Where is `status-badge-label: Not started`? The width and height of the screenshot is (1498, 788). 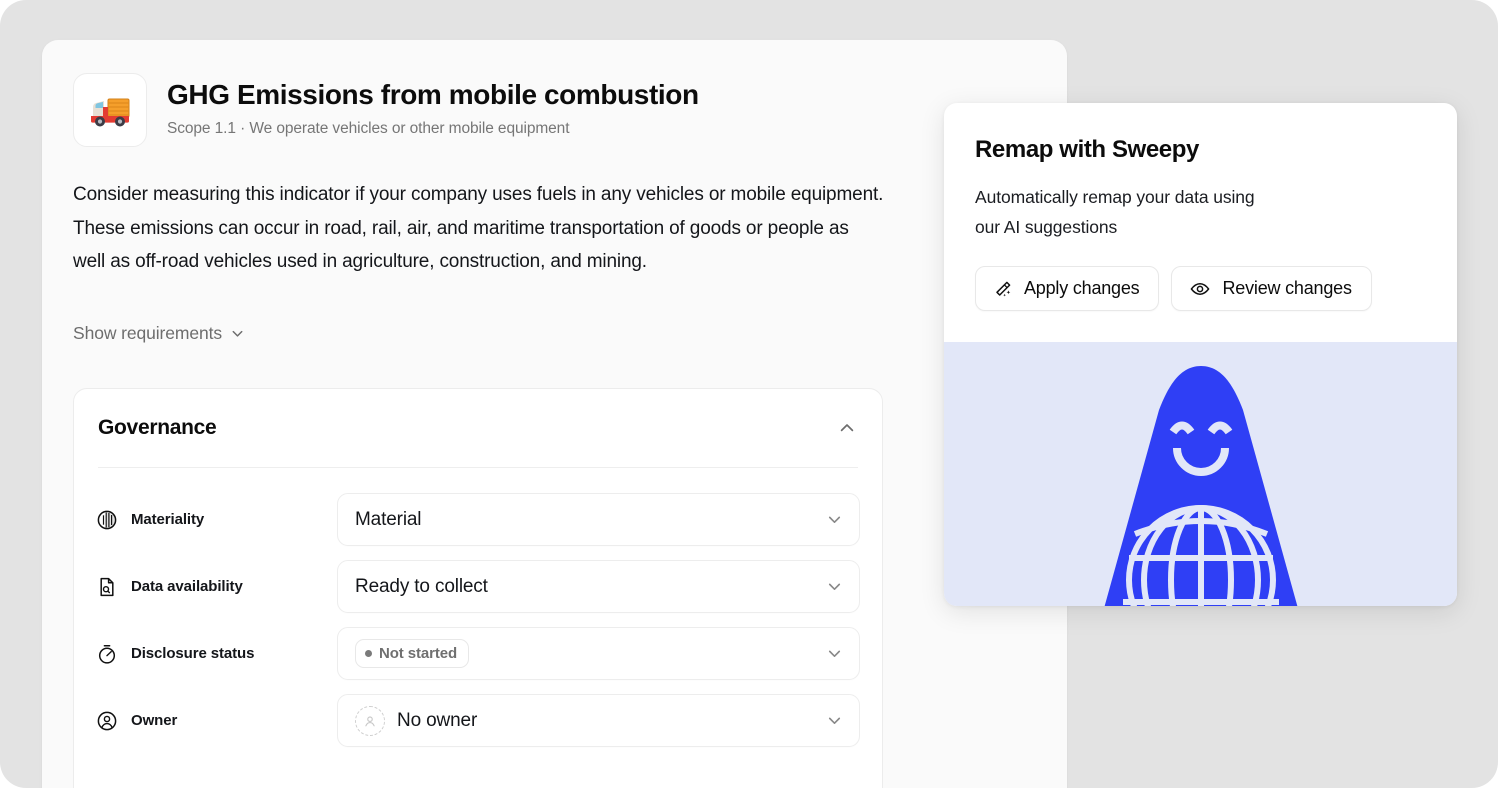
status-badge-label: Not started is located at coordinates (418, 653).